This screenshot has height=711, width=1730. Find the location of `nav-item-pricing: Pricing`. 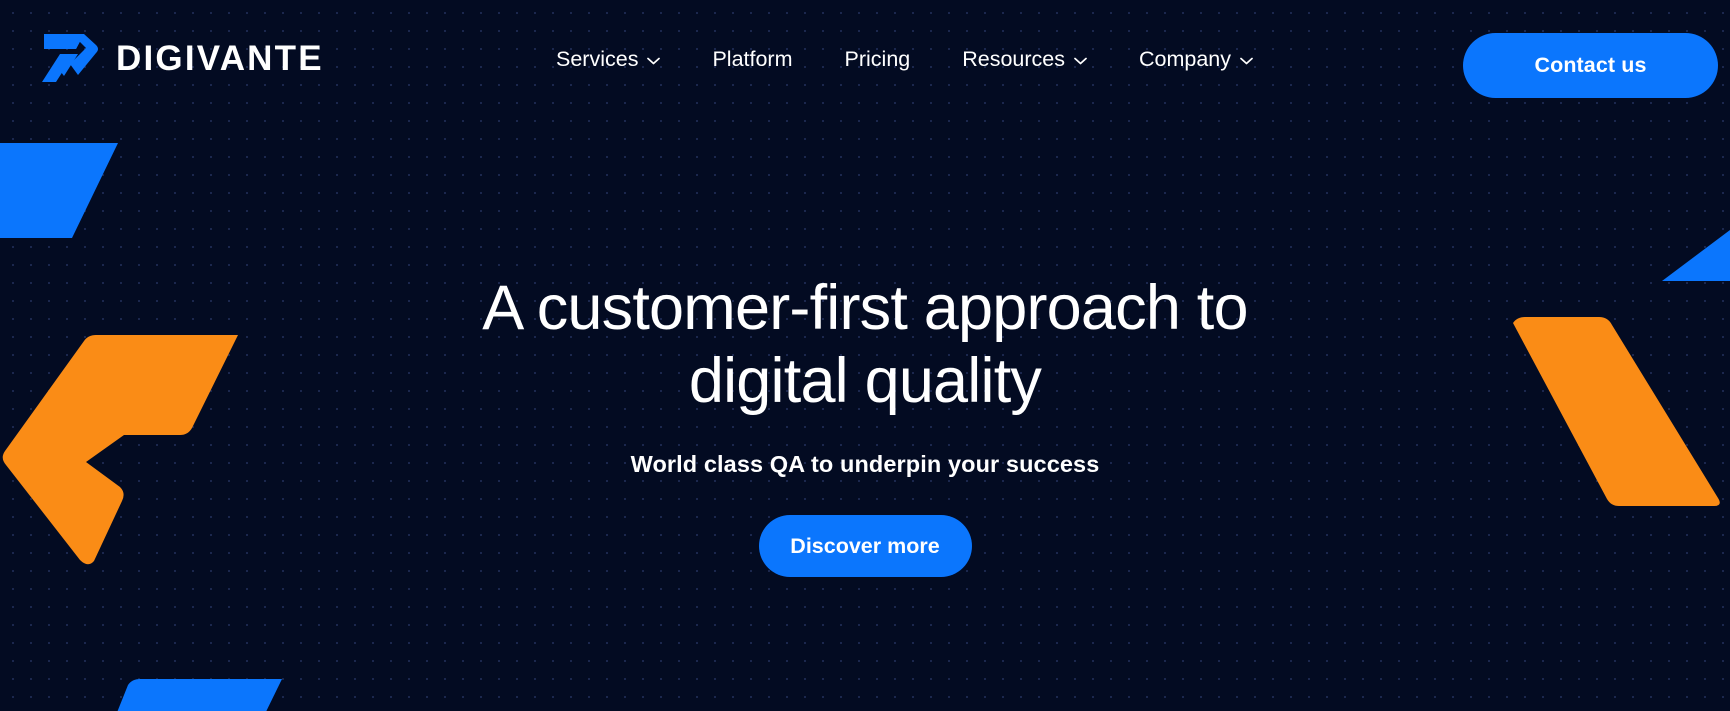

nav-item-pricing: Pricing is located at coordinates (878, 59).